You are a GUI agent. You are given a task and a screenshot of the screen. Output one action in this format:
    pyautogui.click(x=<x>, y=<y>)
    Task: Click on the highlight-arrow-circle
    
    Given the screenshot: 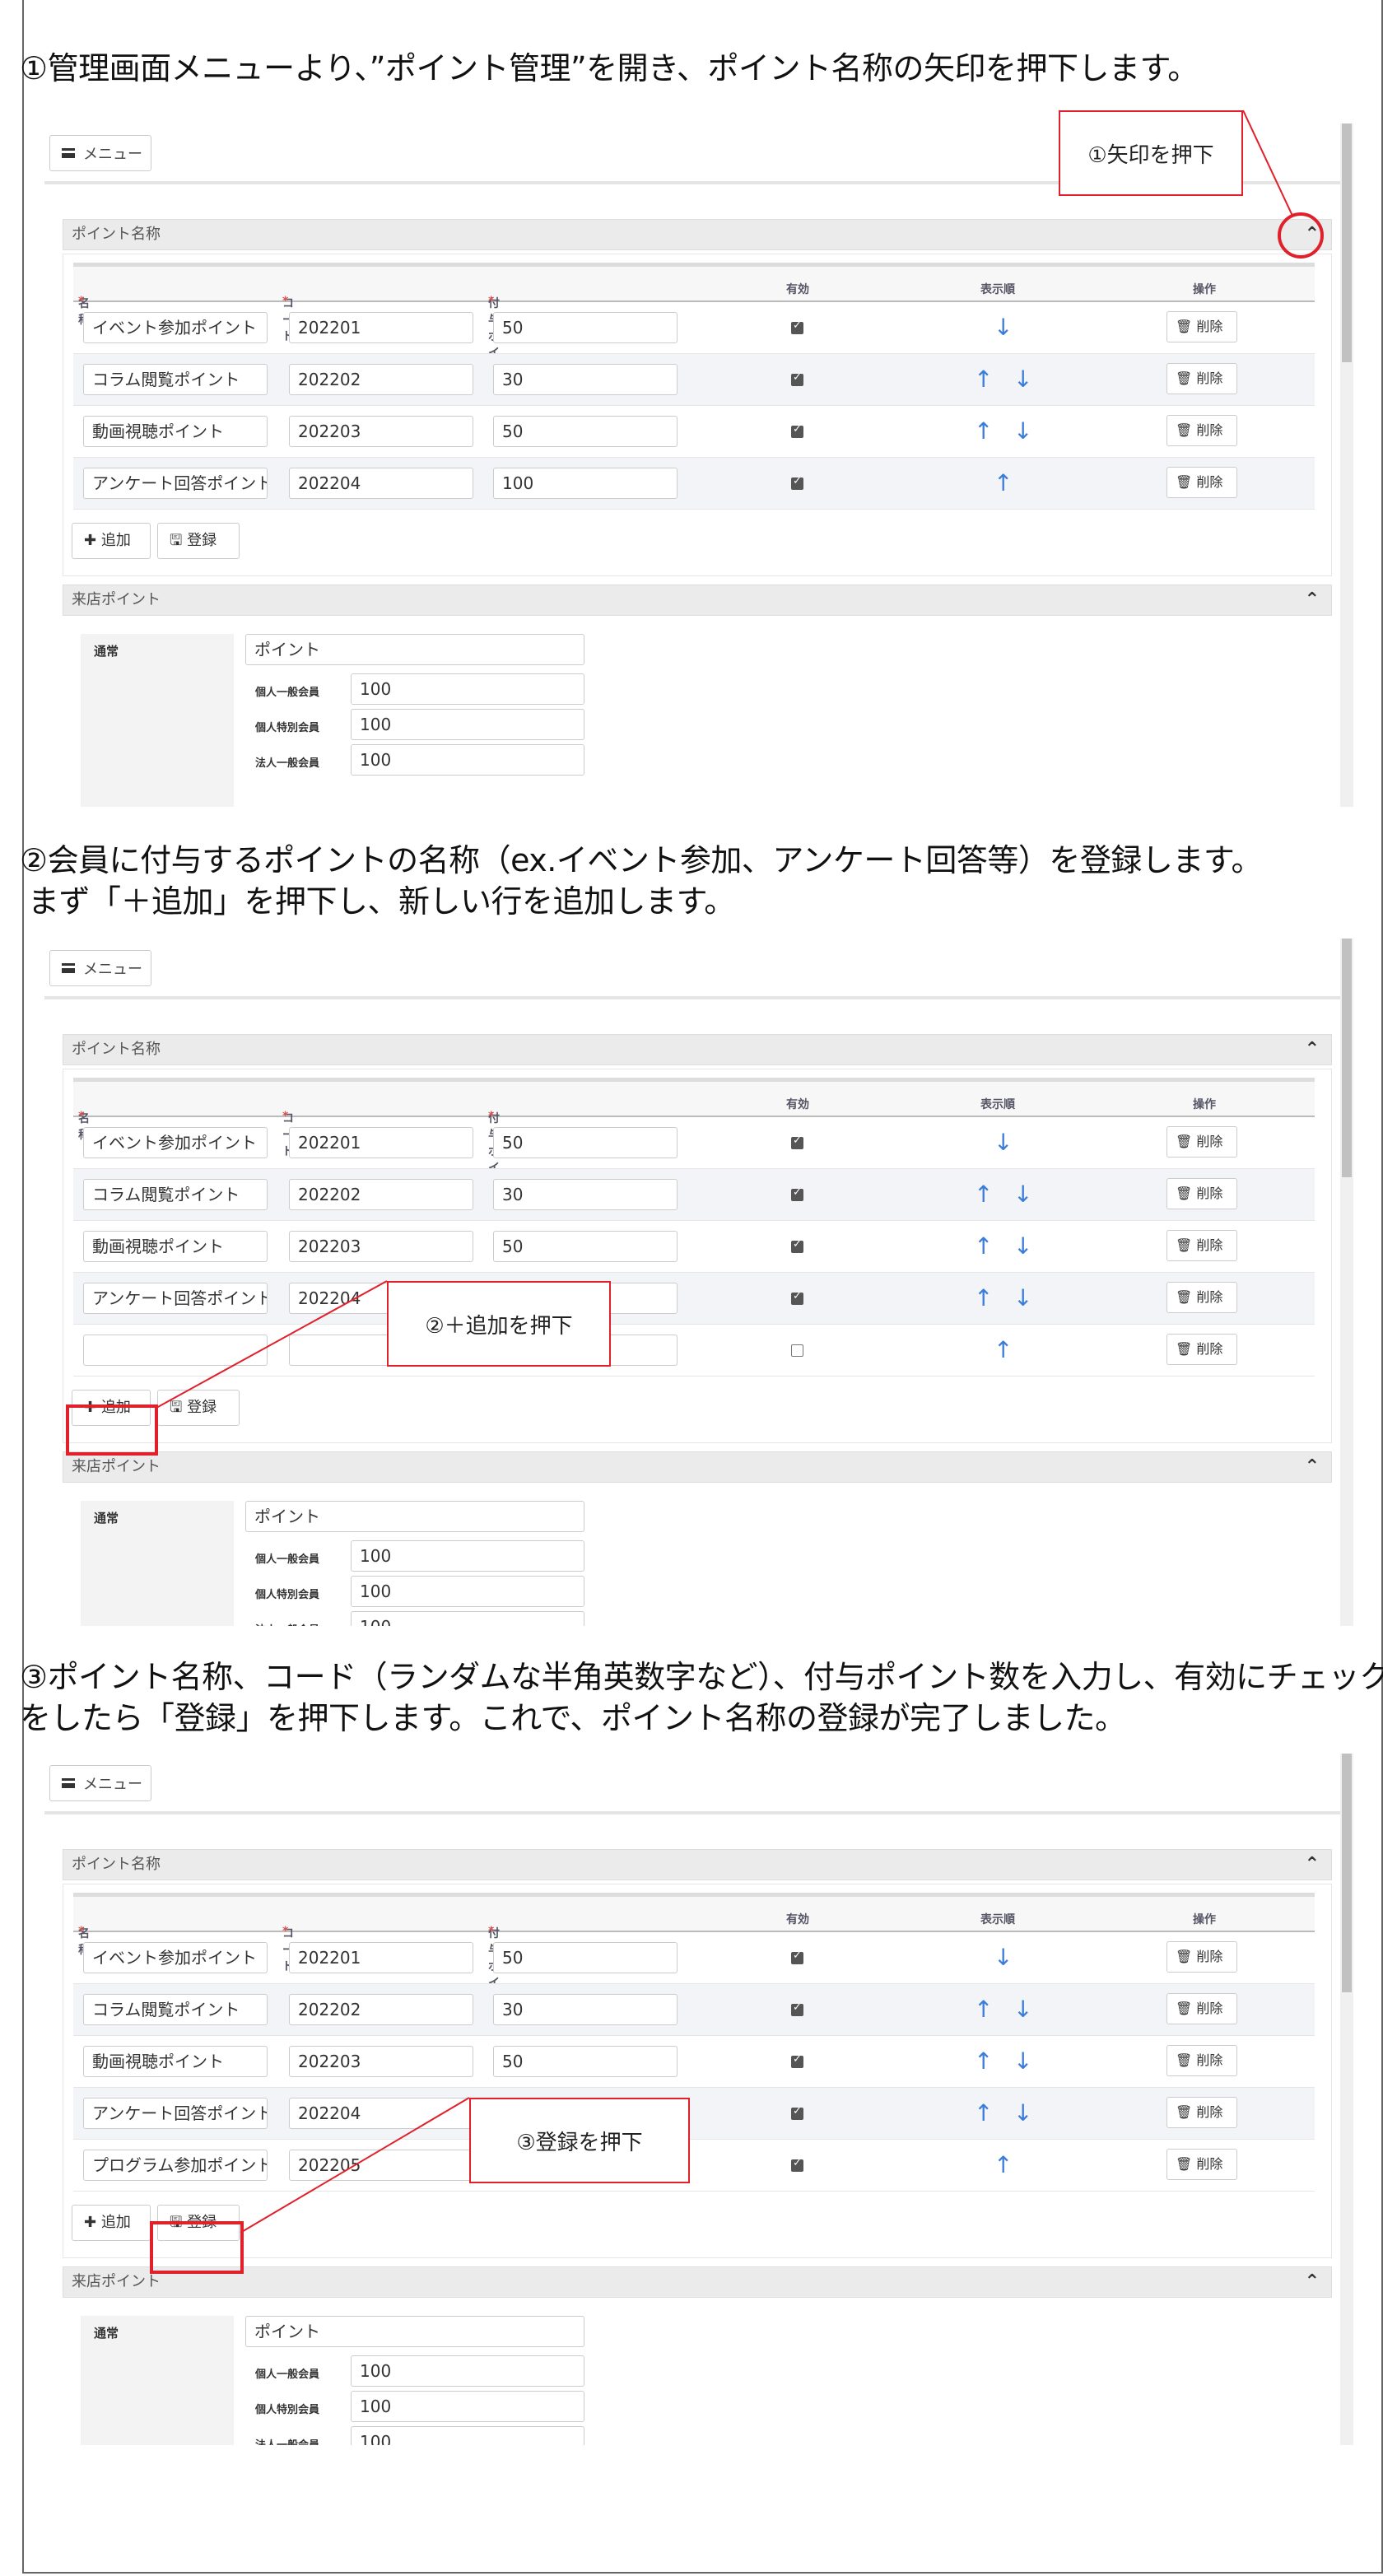 What is the action you would take?
    pyautogui.click(x=1301, y=235)
    